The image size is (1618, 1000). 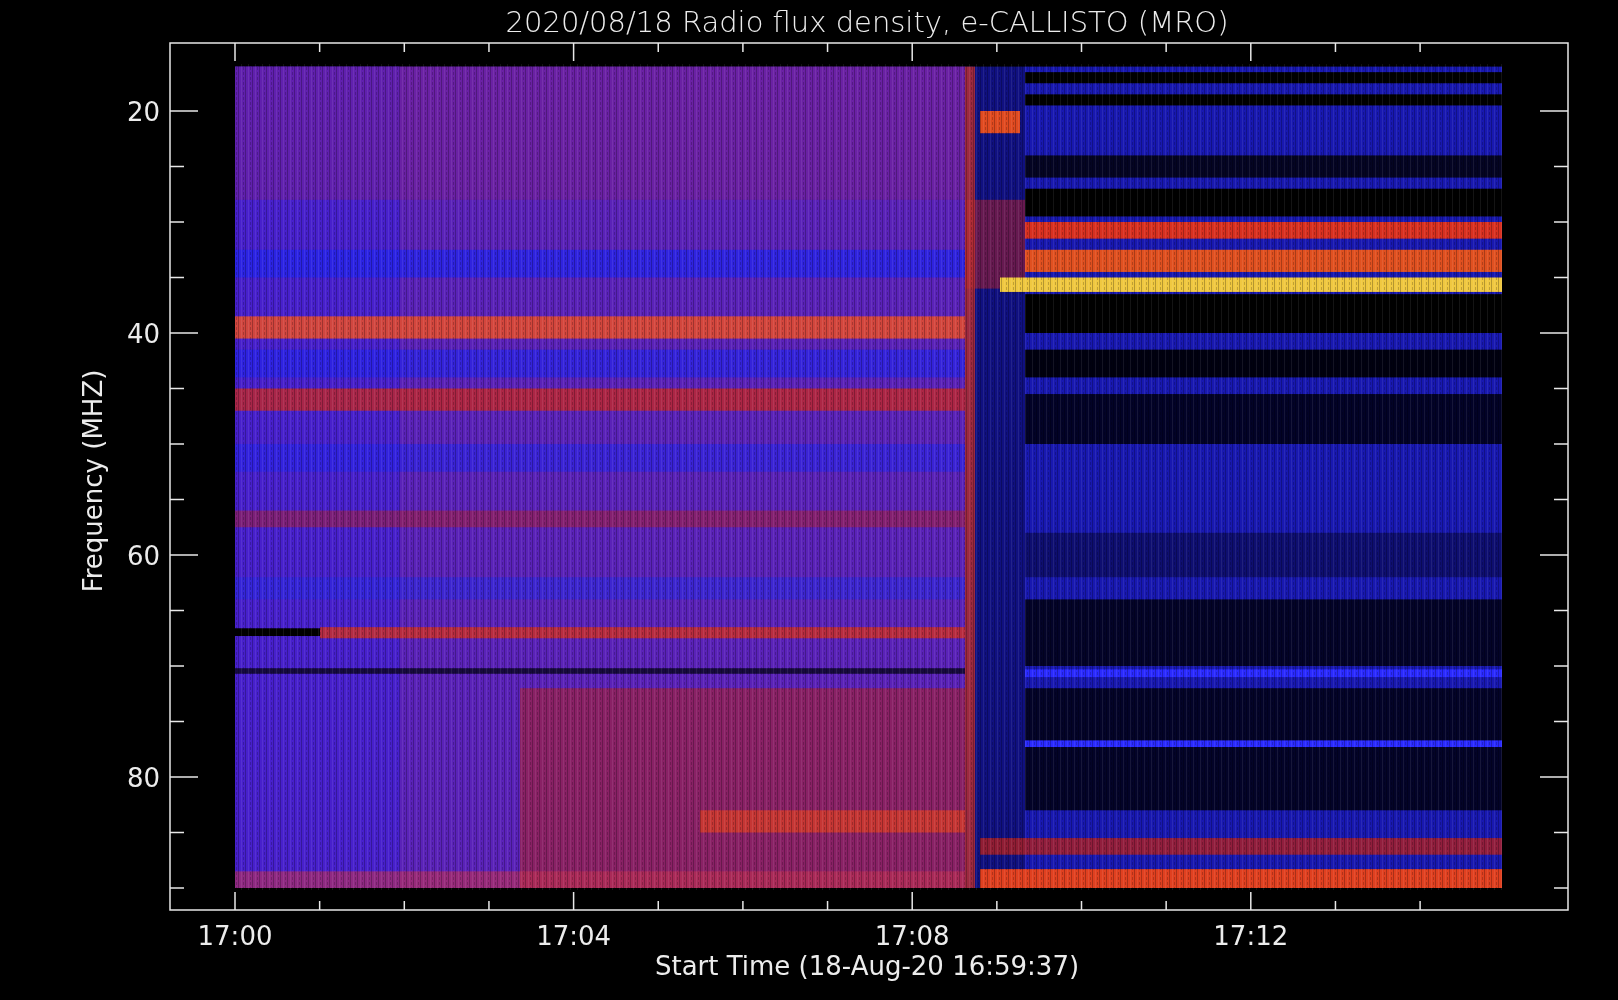 I want to click on y-tick-label: 60, so click(x=143, y=556).